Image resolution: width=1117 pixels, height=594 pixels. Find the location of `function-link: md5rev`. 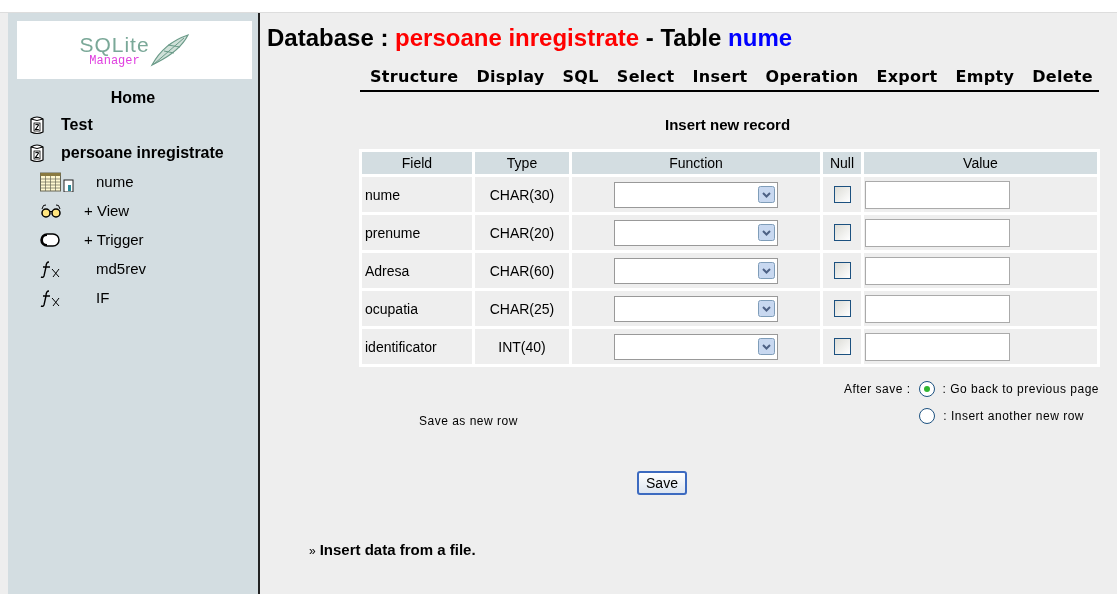

function-link: md5rev is located at coordinates (121, 268).